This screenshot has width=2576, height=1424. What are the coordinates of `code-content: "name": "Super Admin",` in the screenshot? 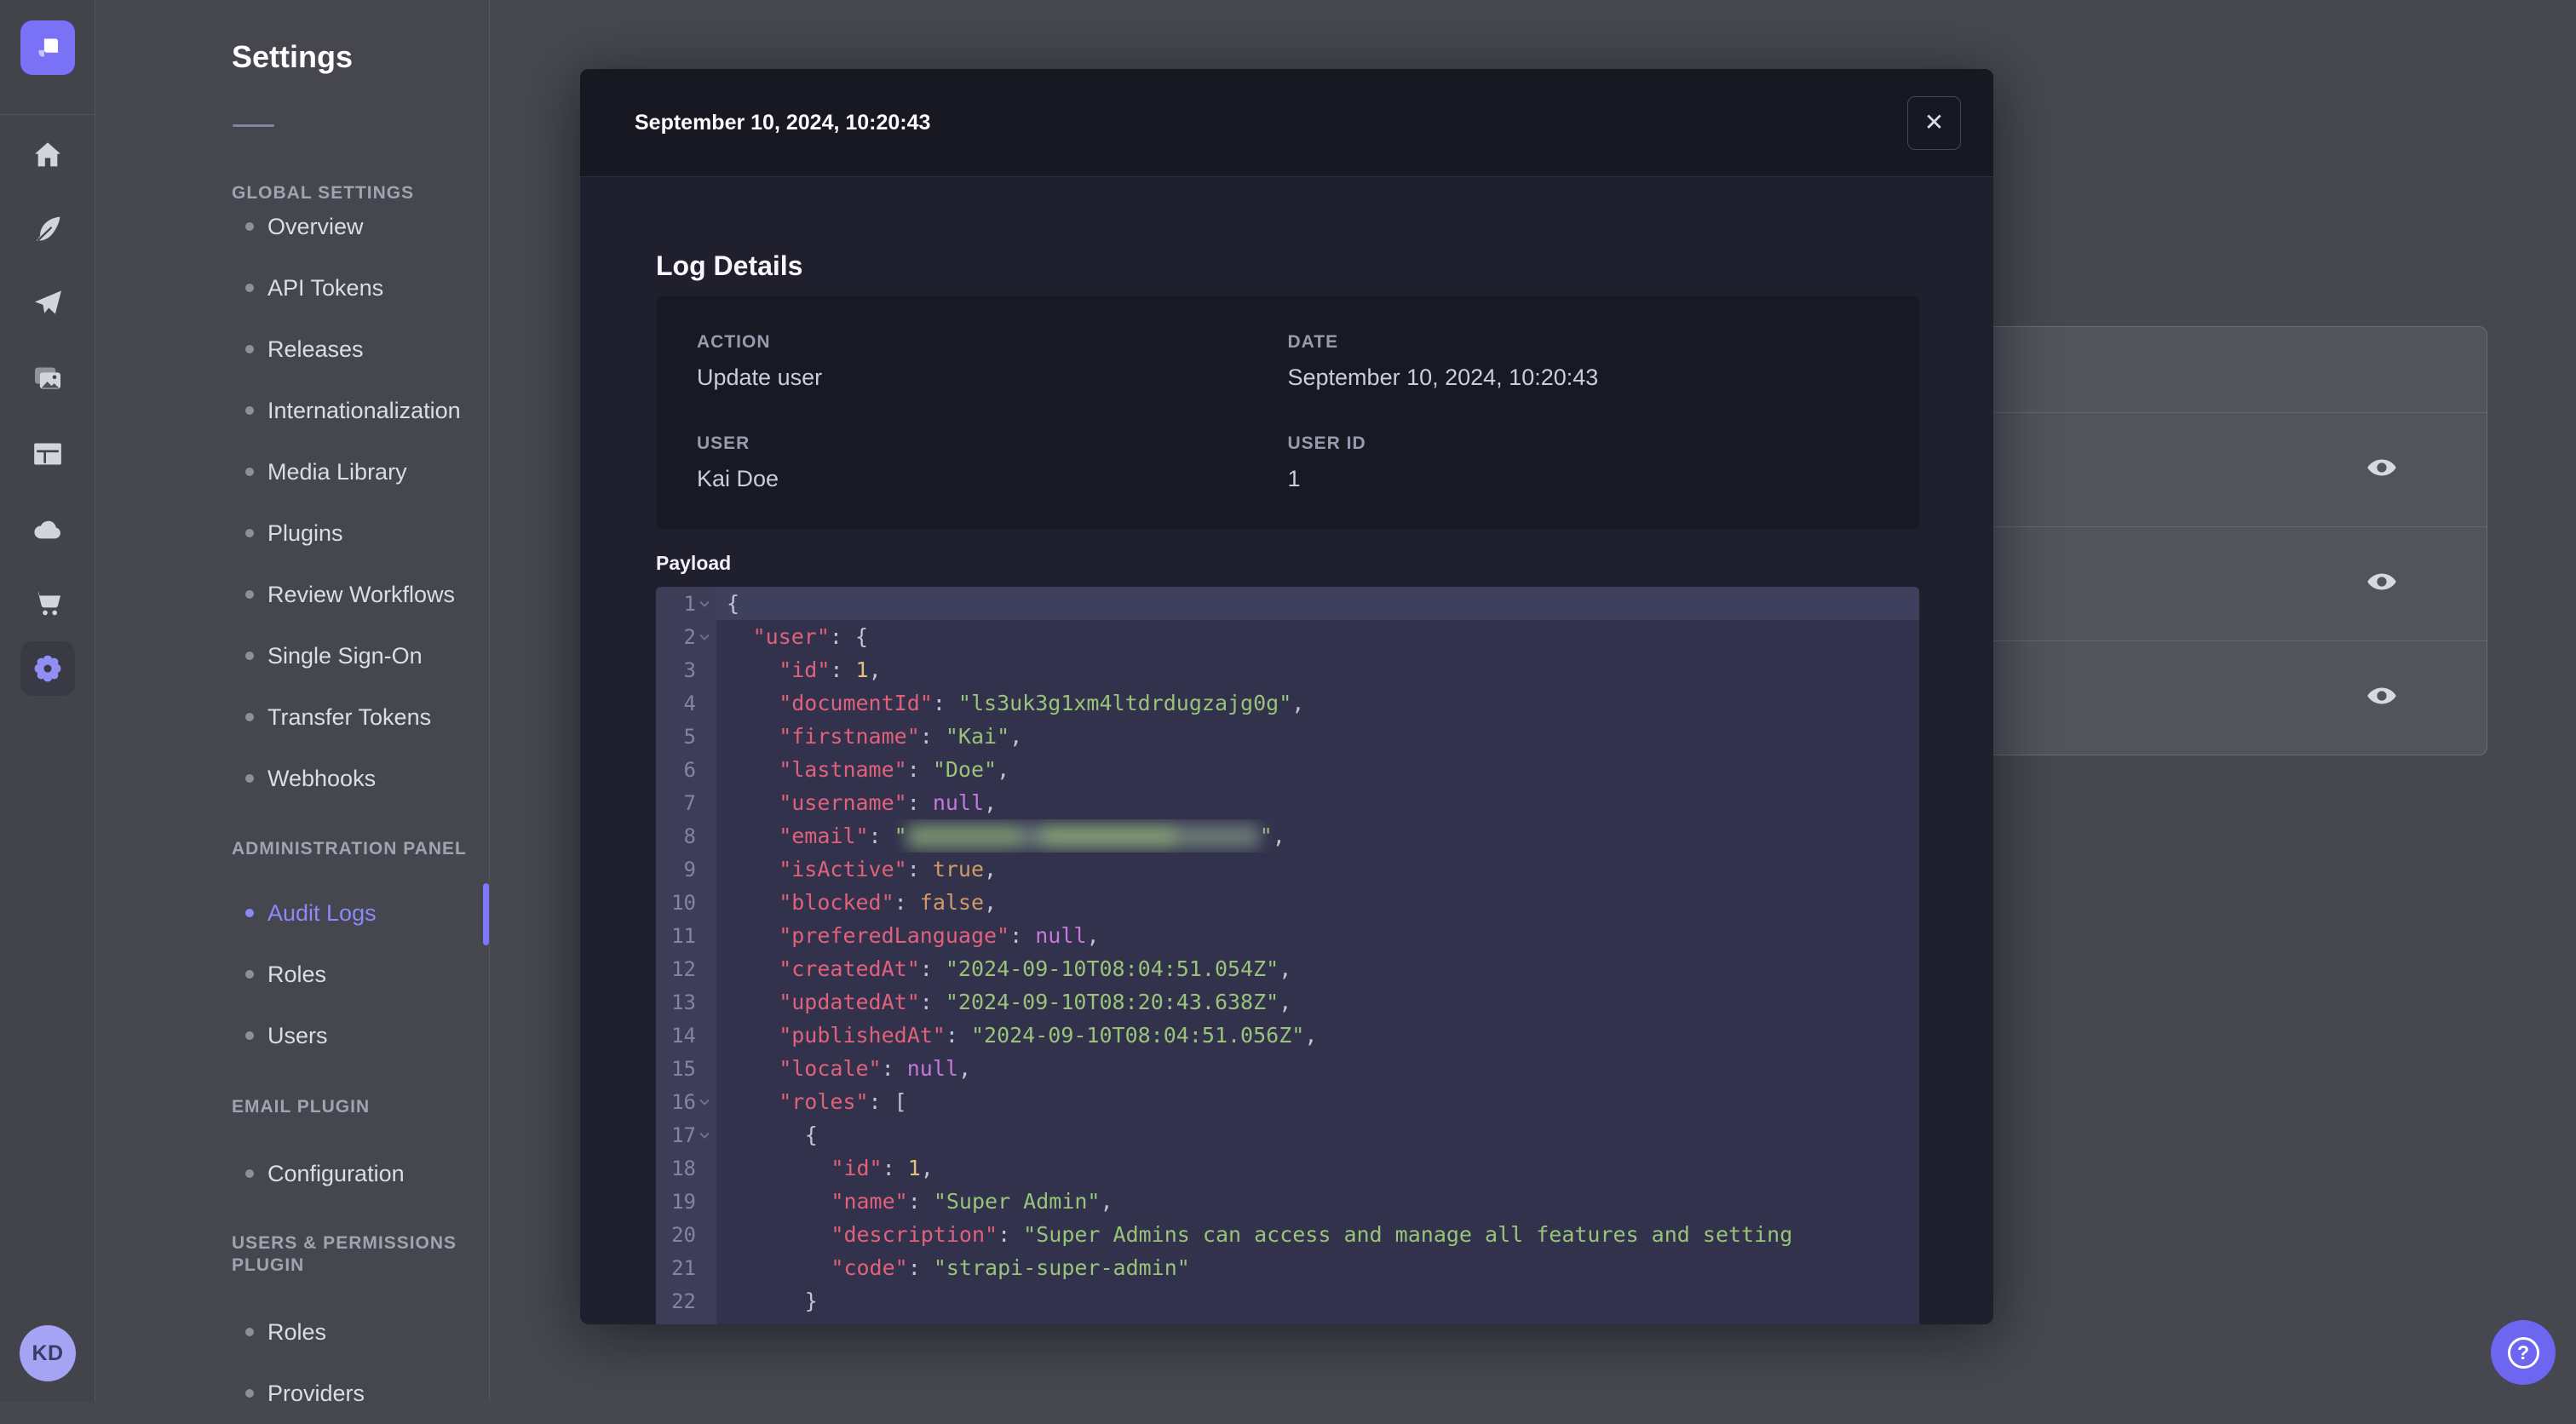 It's located at (1317, 1201).